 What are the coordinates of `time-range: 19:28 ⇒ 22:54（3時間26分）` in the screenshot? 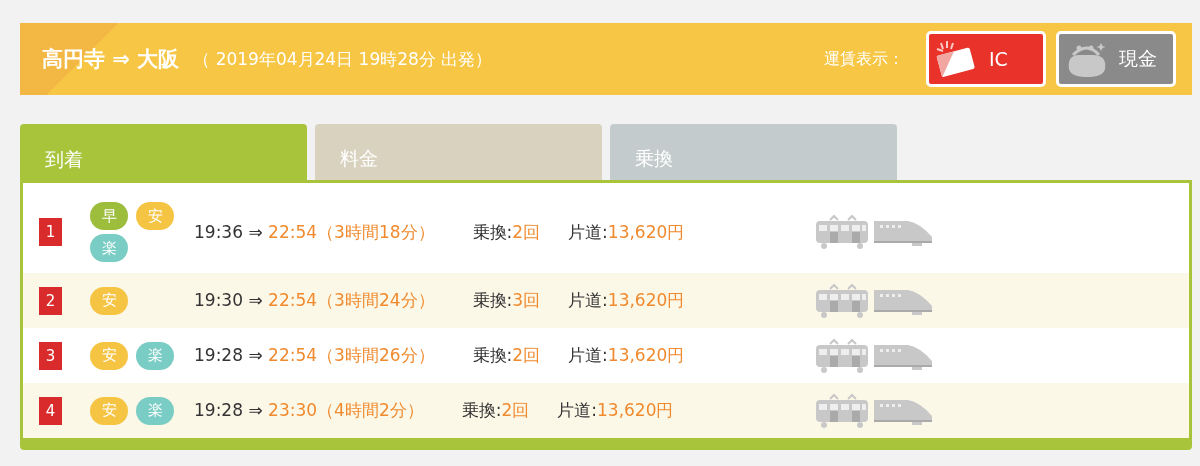 It's located at (314, 355).